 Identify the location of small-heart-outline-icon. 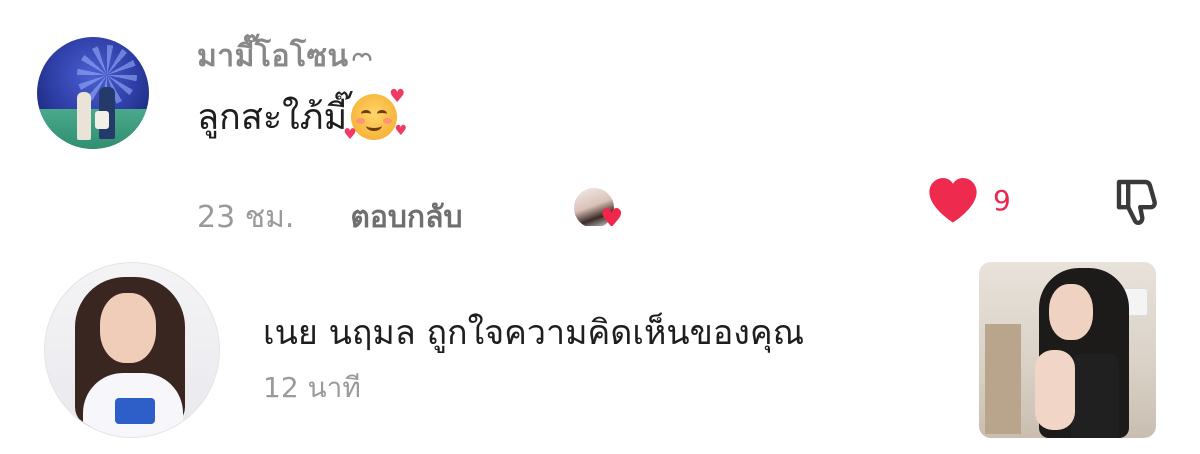
(361, 56).